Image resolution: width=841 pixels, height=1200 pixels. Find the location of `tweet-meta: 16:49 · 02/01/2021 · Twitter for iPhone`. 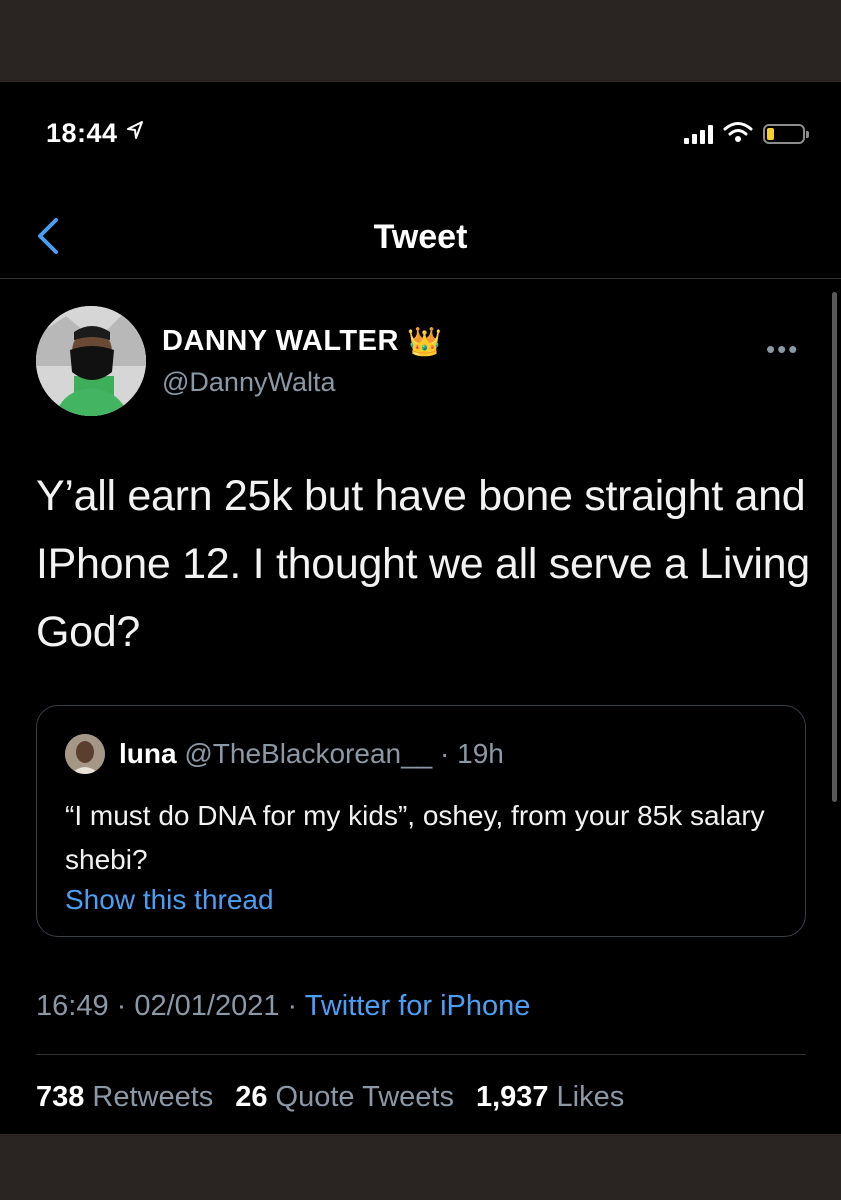

tweet-meta: 16:49 · 02/01/2021 · Twitter for iPhone is located at coordinates (283, 1006).